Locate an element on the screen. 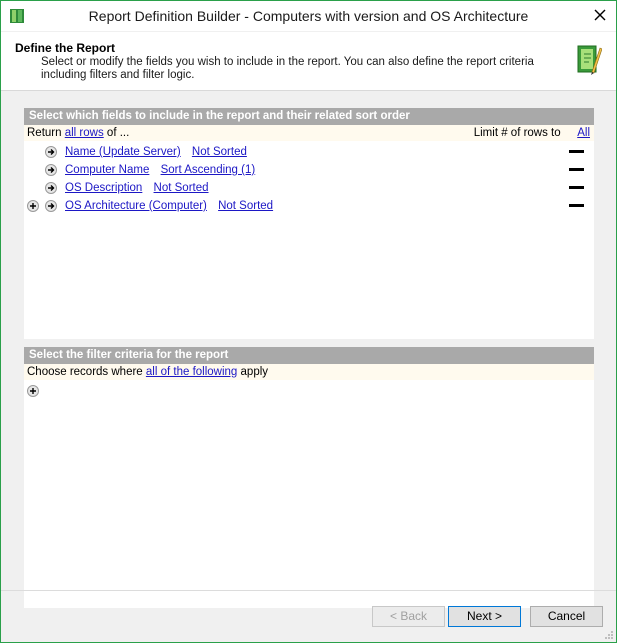 This screenshot has width=617, height=643. limit-rows-link: All is located at coordinates (583, 133).